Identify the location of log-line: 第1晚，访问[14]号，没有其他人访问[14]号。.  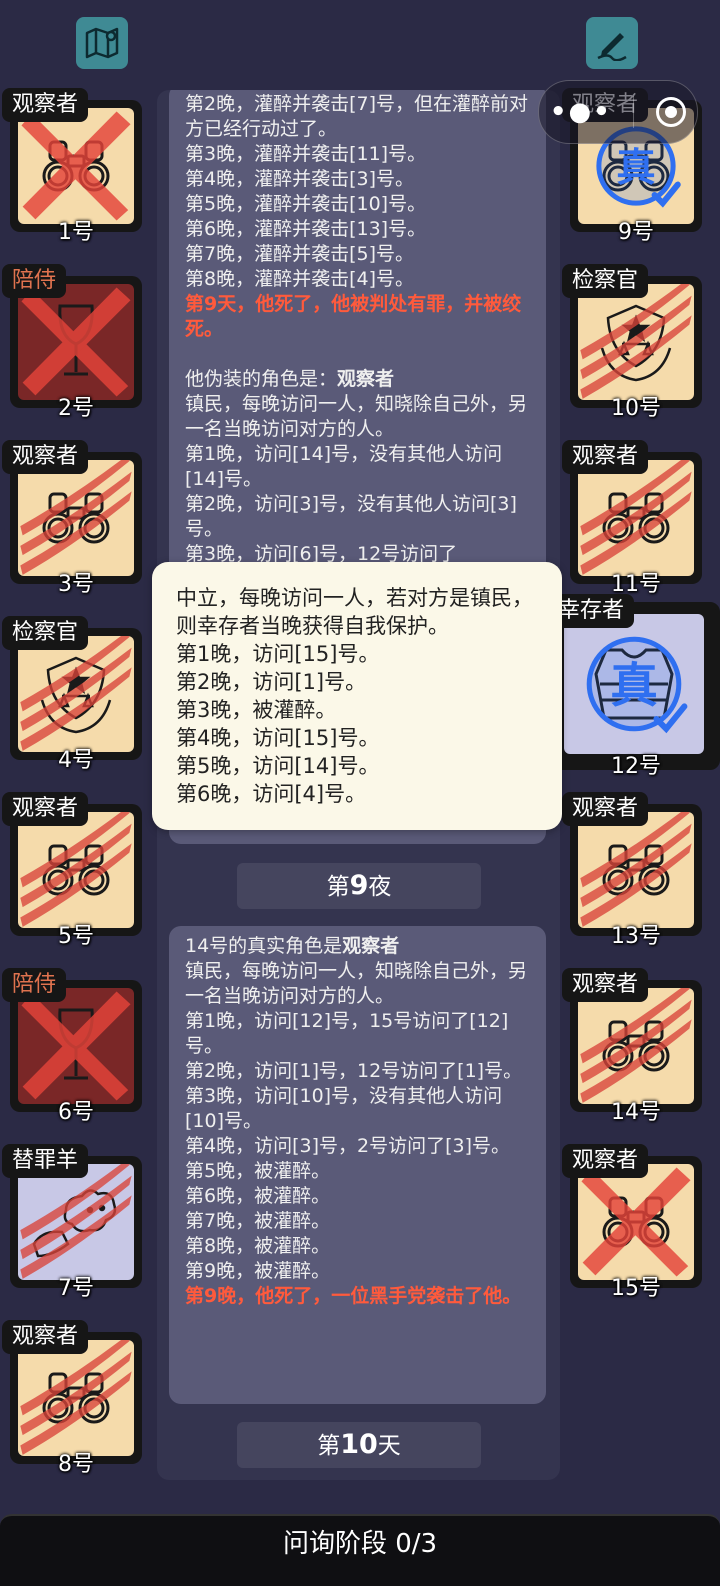
(344, 466).